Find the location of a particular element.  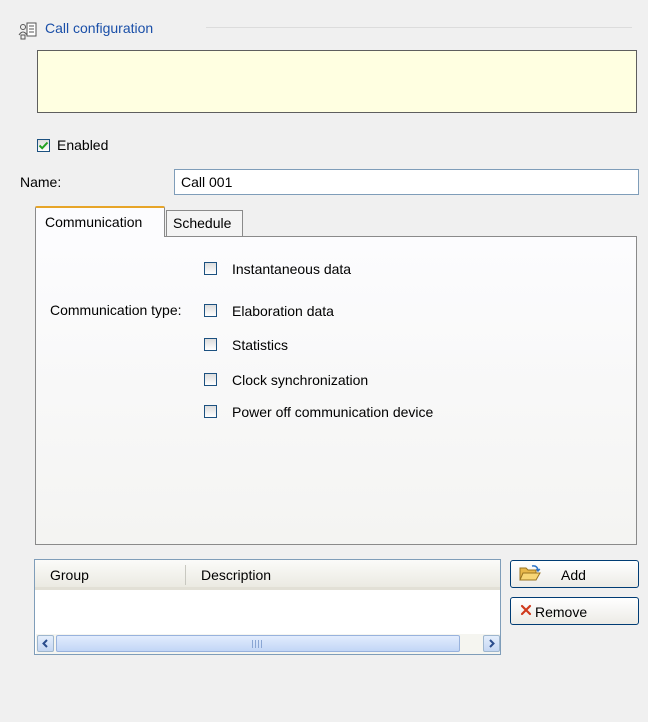

header-divider is located at coordinates (419, 27).